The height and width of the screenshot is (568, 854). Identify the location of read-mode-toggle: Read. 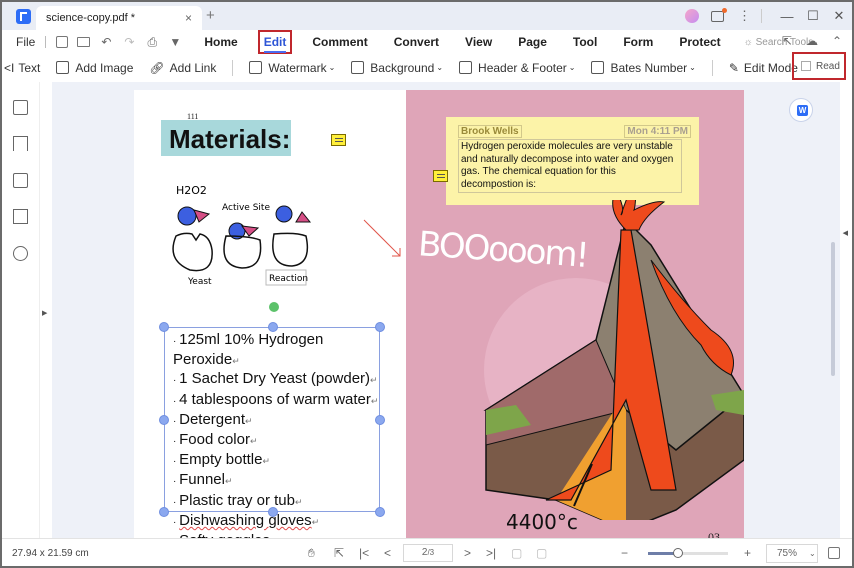
(819, 66).